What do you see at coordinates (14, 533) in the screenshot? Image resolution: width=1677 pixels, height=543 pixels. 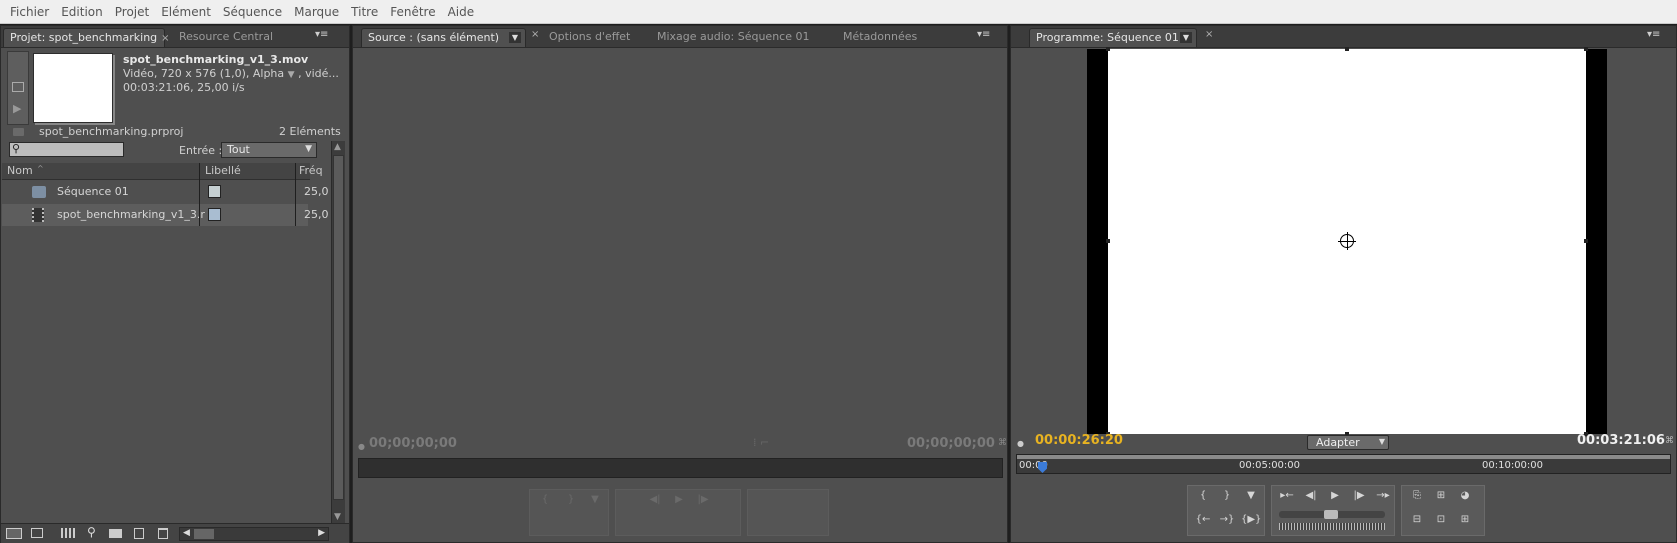 I see `list-view-icon` at bounding box center [14, 533].